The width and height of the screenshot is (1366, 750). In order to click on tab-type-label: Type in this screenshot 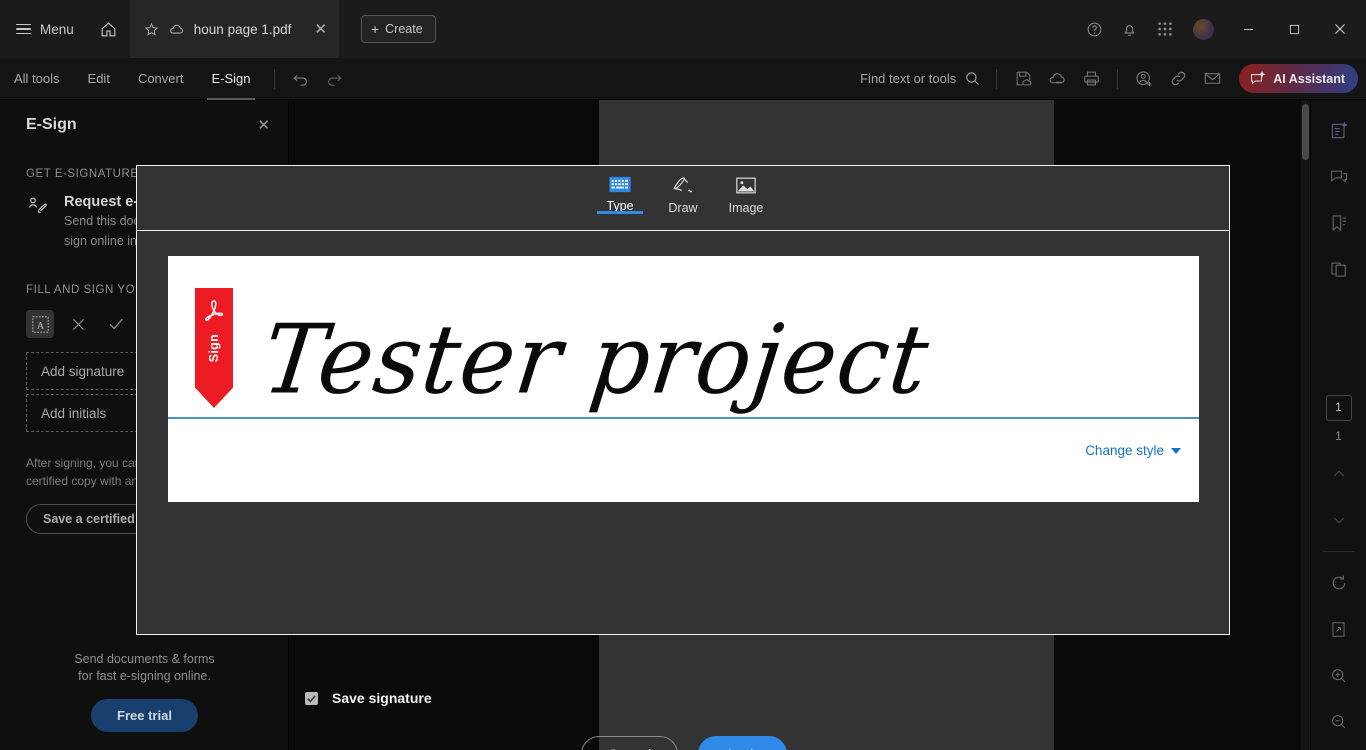, I will do `click(620, 206)`.